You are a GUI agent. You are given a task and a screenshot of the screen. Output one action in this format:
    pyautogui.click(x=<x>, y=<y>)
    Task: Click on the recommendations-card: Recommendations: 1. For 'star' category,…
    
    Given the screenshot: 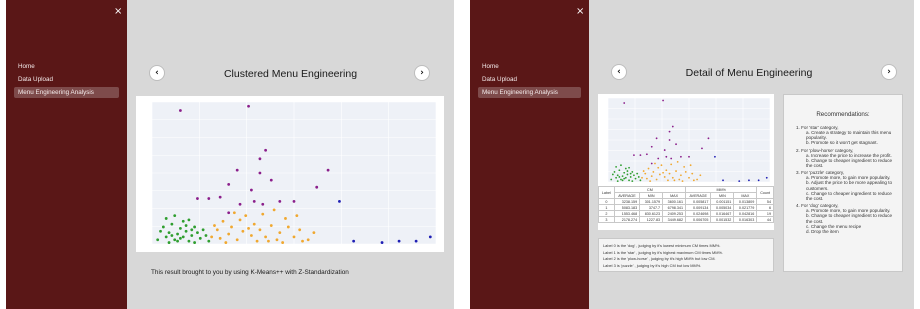 What is the action you would take?
    pyautogui.click(x=843, y=183)
    